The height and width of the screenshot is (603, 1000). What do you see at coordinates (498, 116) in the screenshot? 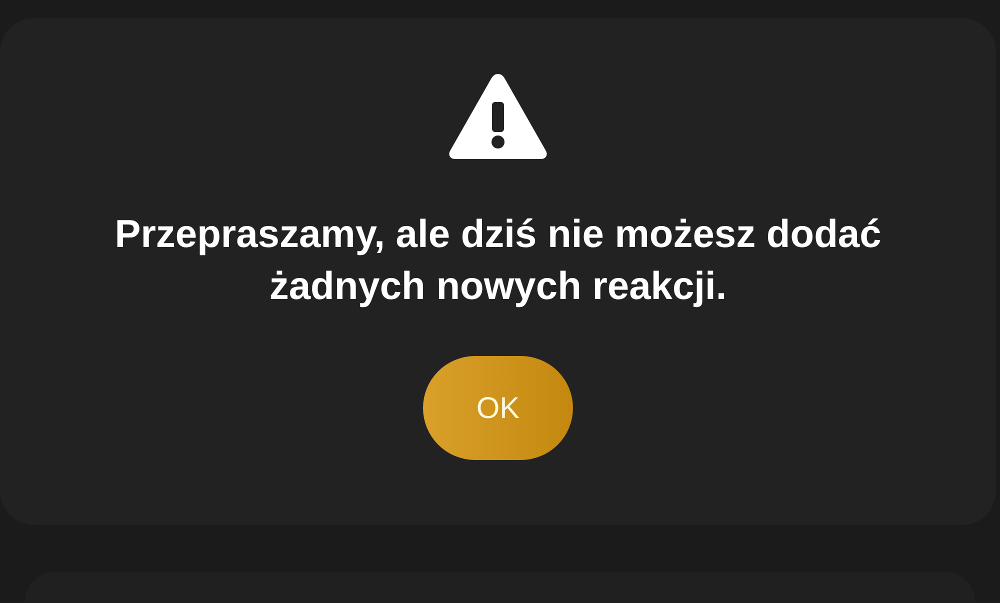
I see `warning-icon` at bounding box center [498, 116].